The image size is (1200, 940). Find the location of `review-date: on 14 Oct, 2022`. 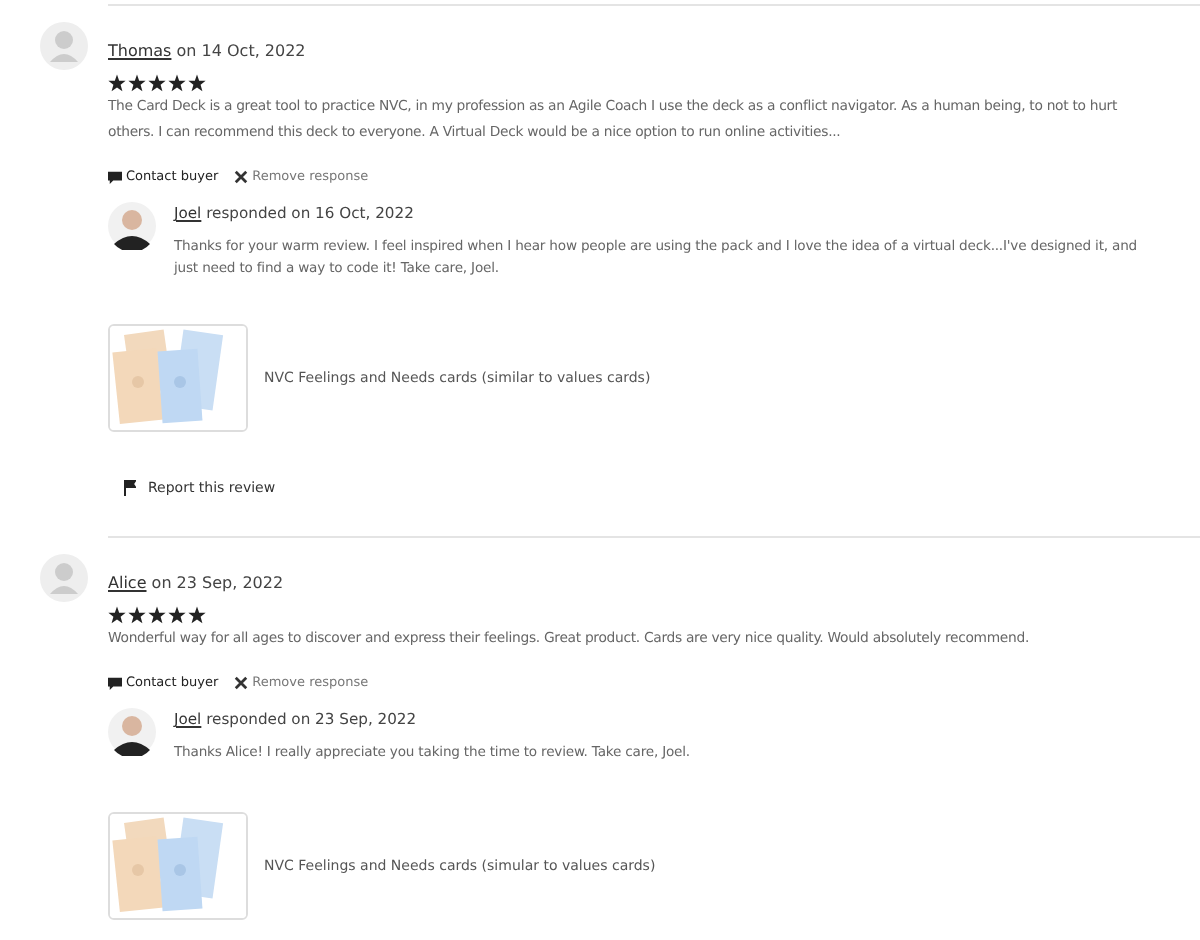

review-date: on 14 Oct, 2022 is located at coordinates (241, 51).